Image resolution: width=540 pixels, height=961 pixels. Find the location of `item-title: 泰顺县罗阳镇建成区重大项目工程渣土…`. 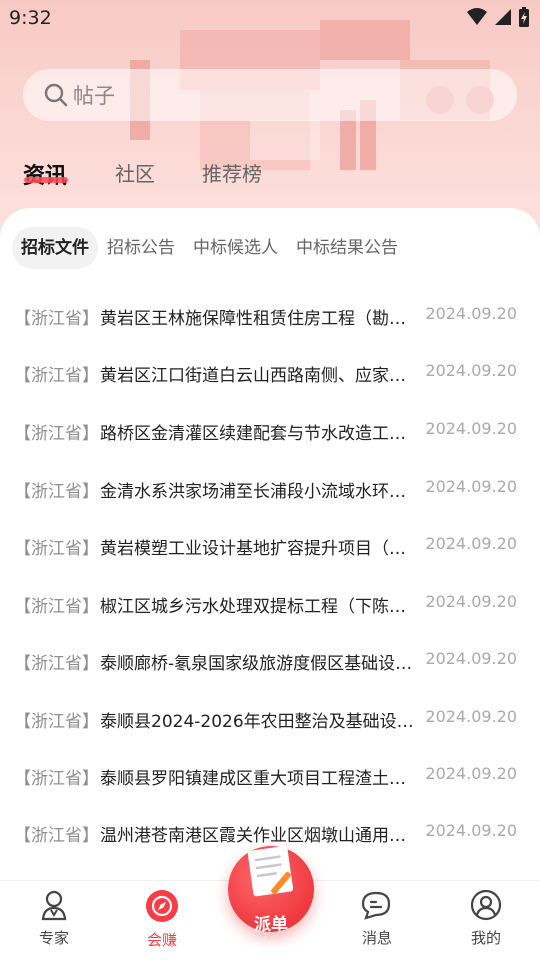

item-title: 泰顺县罗阳镇建成区重大项目工程渣土… is located at coordinates (253, 779).